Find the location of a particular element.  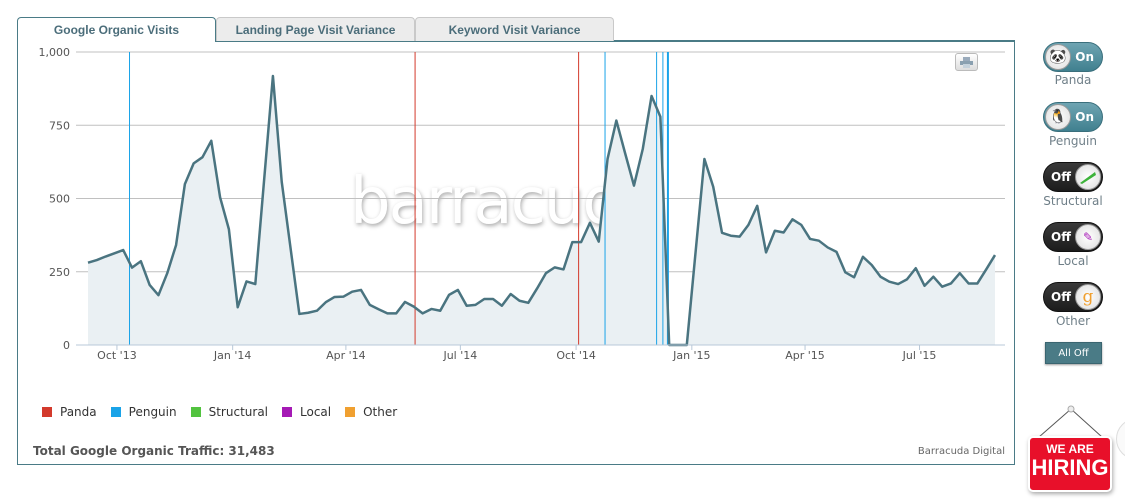

y-tick-label: 500 is located at coordinates (59, 199).